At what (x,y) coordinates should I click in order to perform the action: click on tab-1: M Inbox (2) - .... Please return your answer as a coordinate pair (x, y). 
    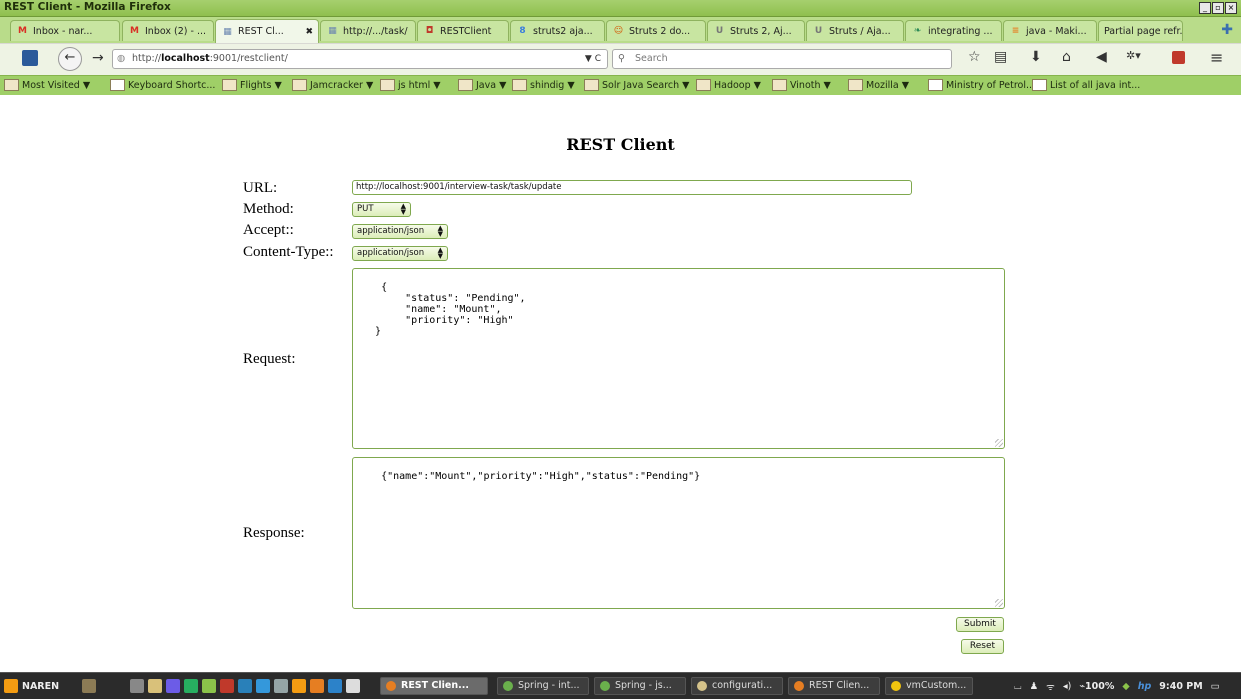
    Looking at the image, I should click on (168, 30).